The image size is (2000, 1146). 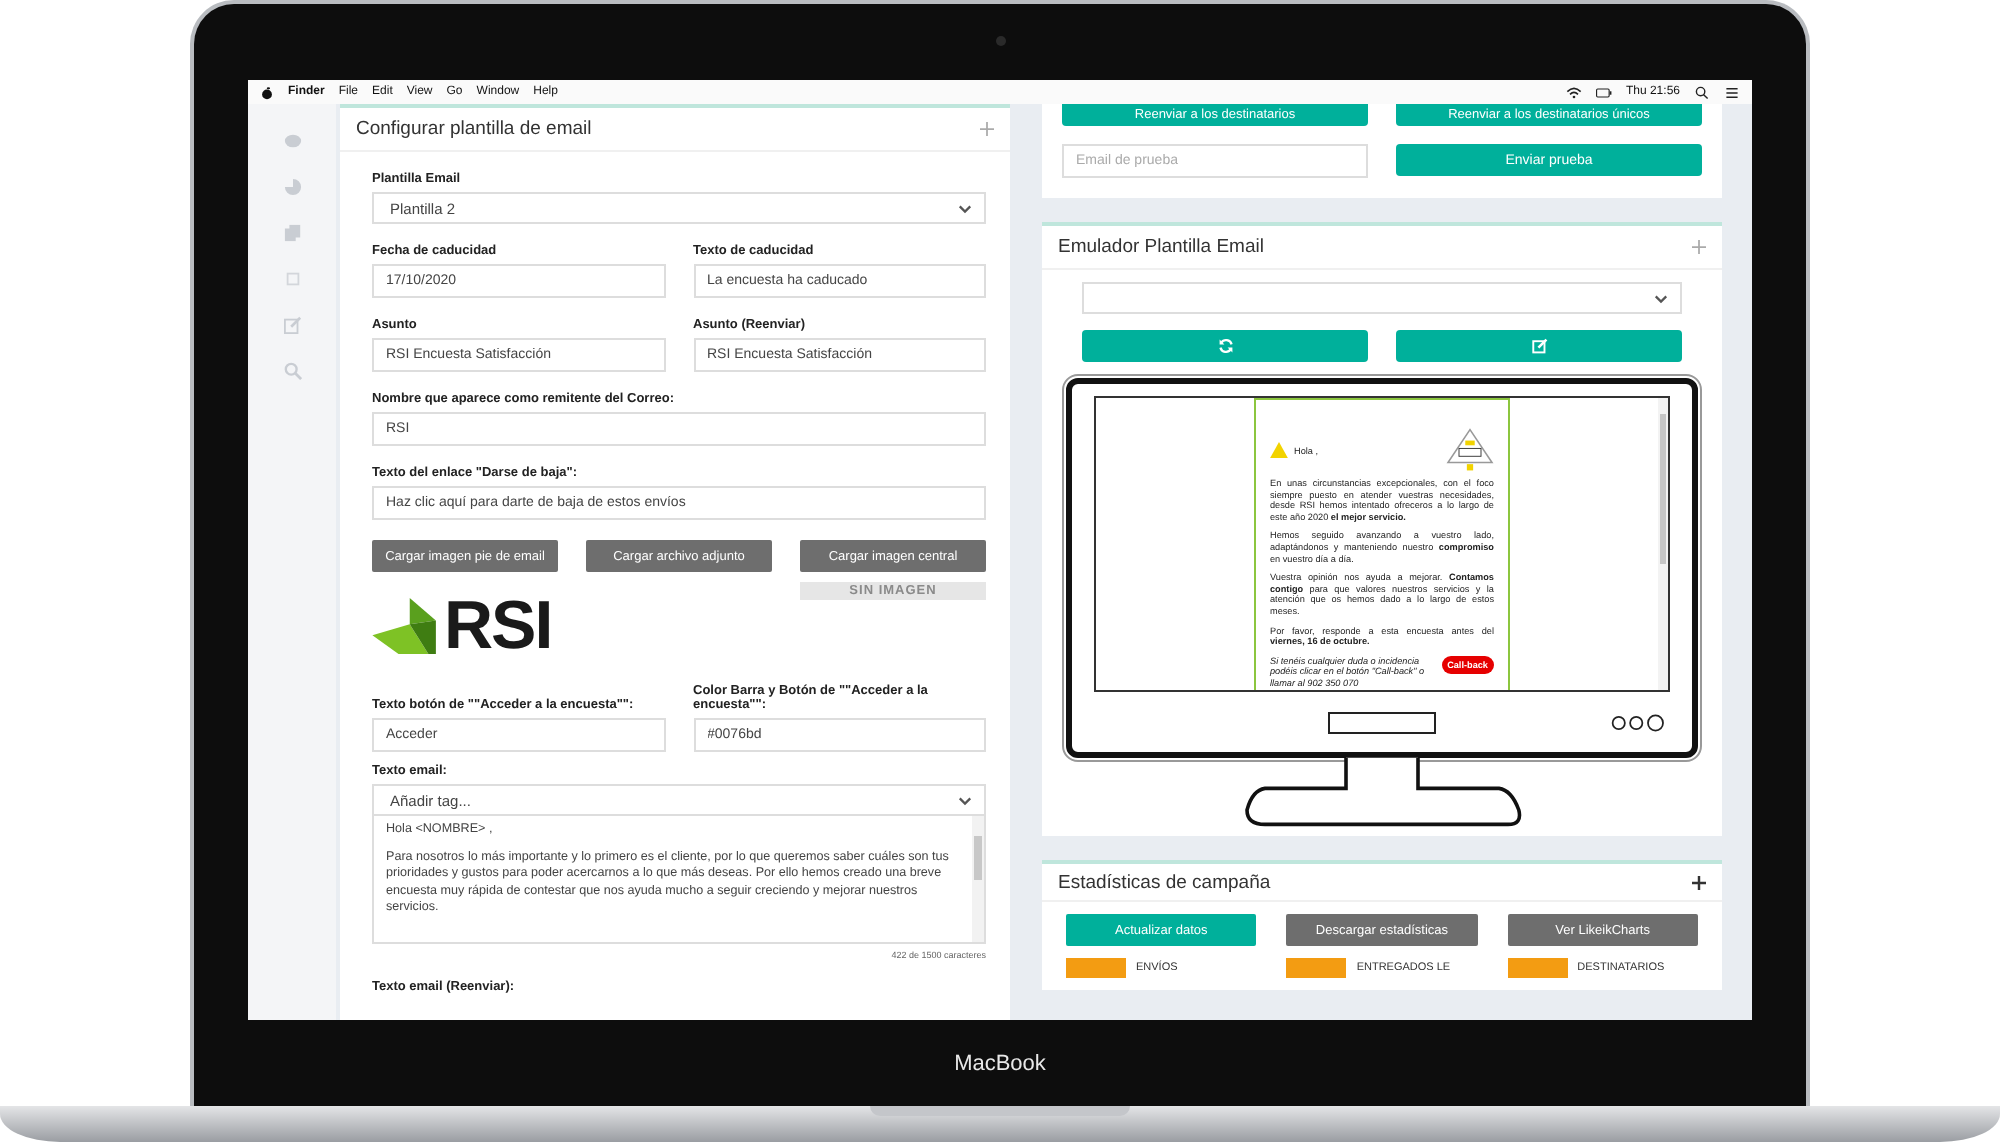 I want to click on chat-icon, so click(x=292, y=141).